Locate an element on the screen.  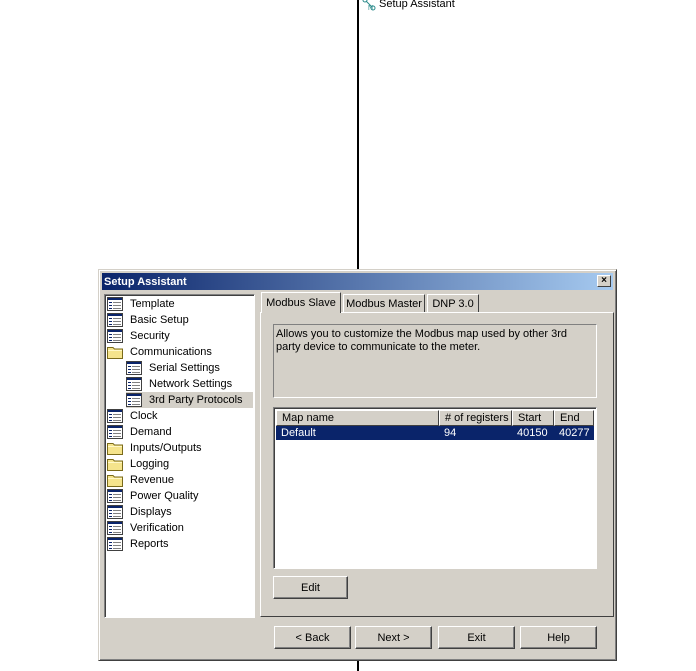
tree-item-revenue: Revenue is located at coordinates (141, 480).